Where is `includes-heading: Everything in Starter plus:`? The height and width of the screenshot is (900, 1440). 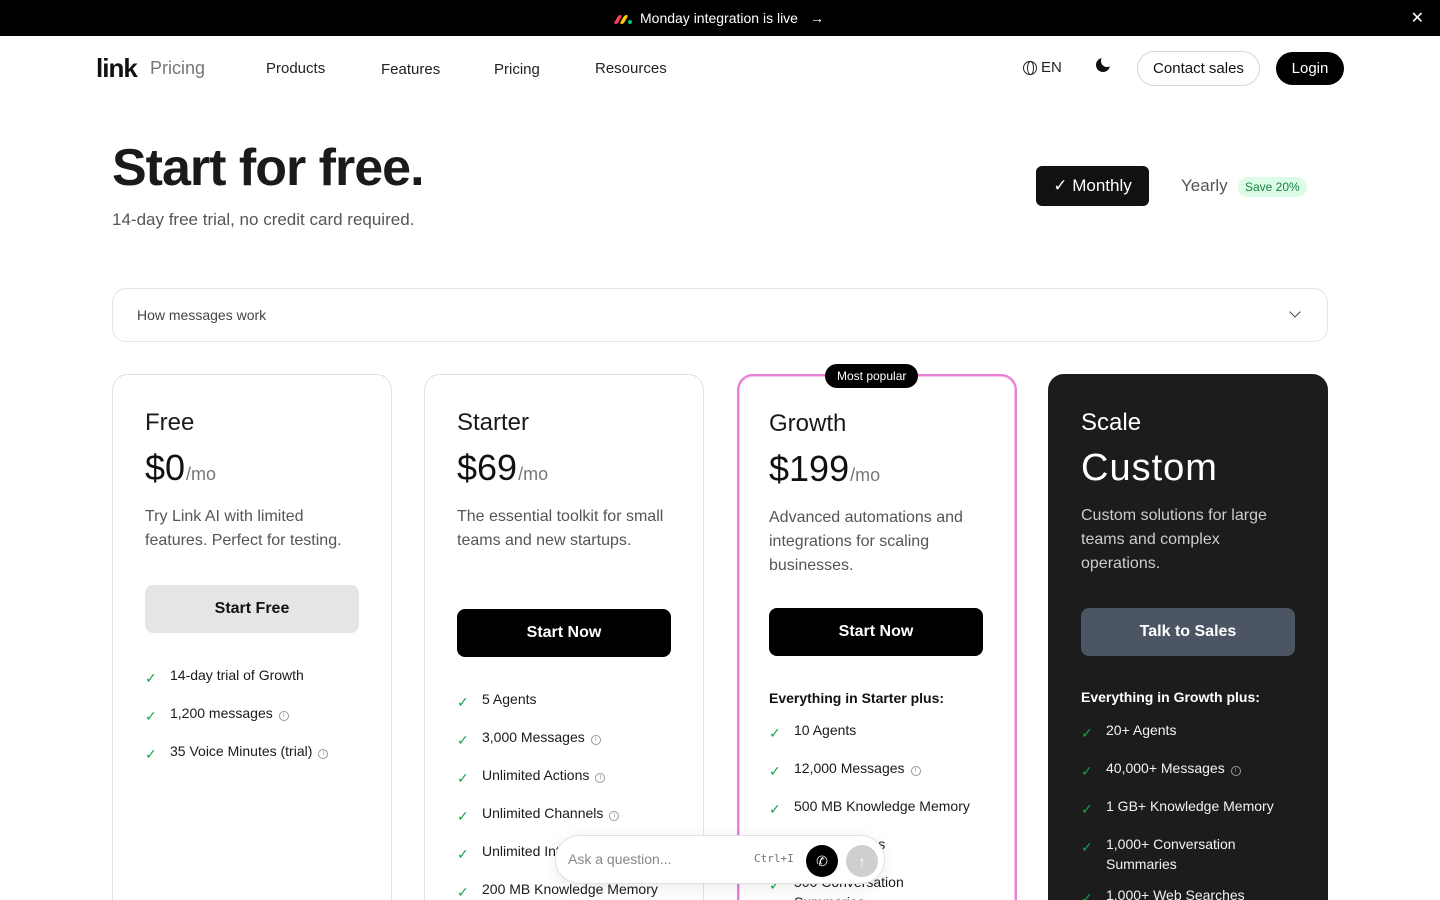
includes-heading: Everything in Starter plus: is located at coordinates (857, 698).